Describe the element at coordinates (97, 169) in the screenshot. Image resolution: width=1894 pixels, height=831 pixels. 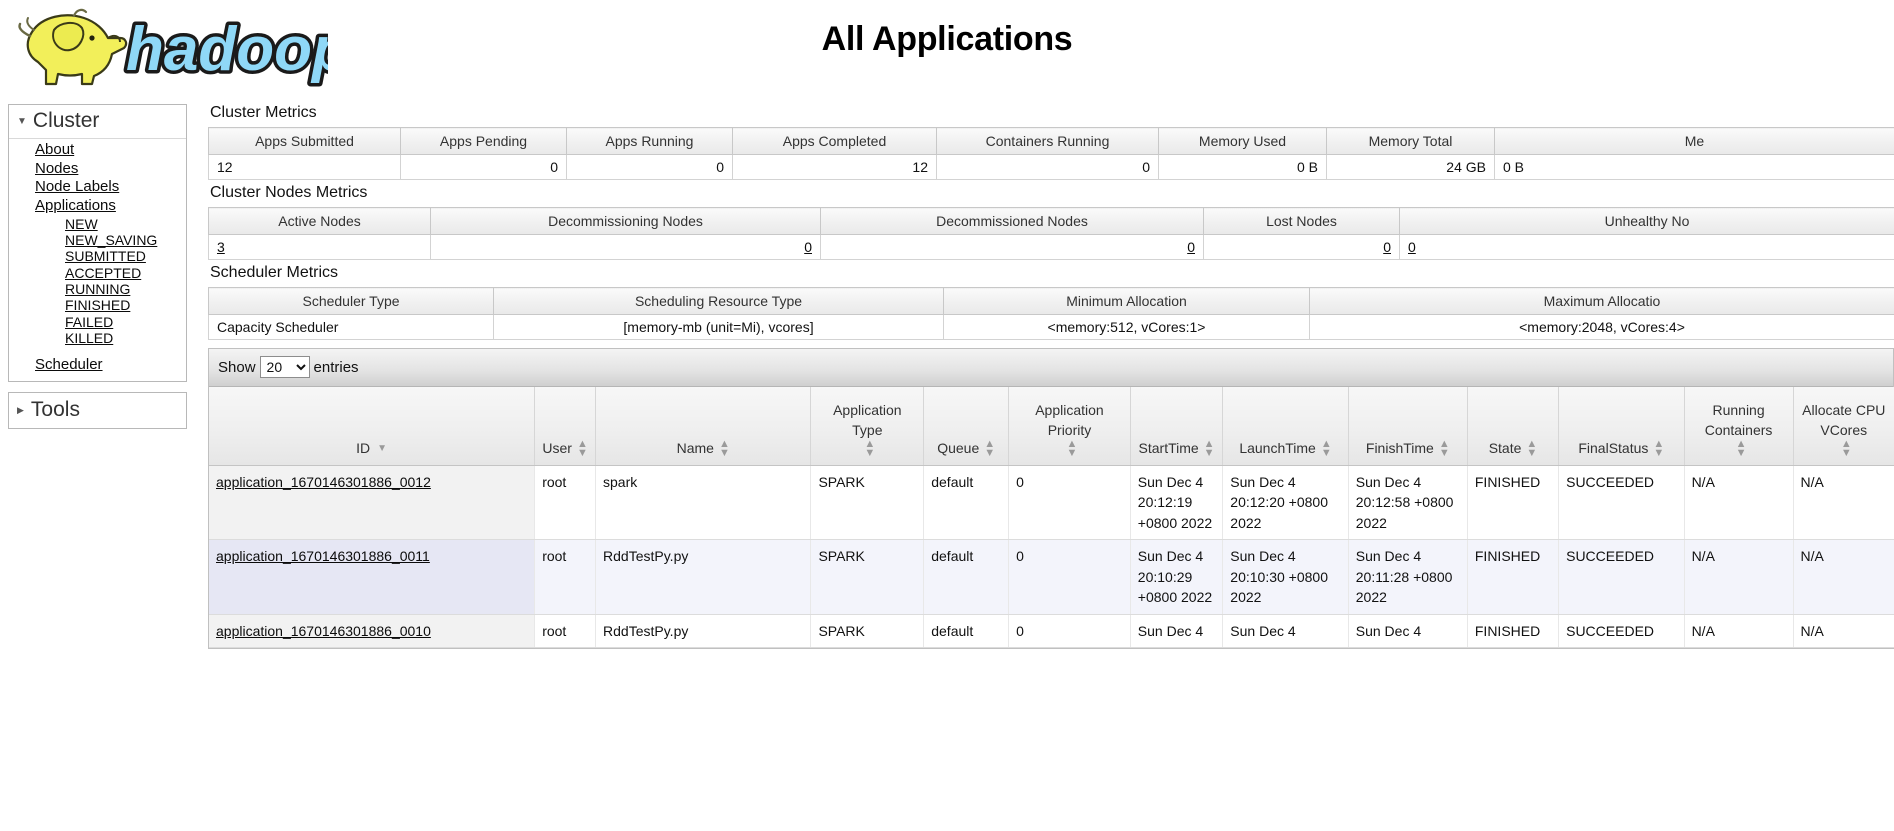
I see `sidebar-item-nodes: Nodes` at that location.